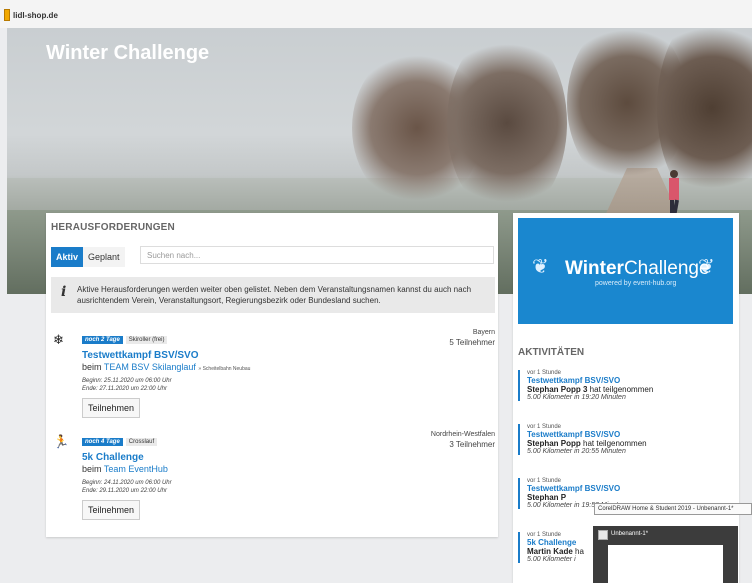  Describe the element at coordinates (166, 355) in the screenshot. I see `challenge-name: Testwettkampf BSV/SVO` at that location.